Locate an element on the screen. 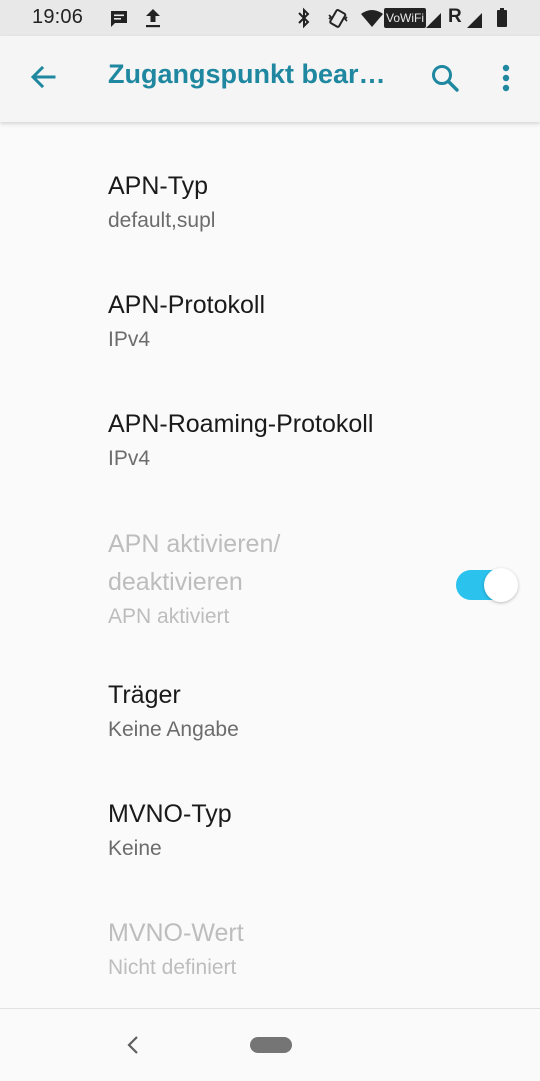 This screenshot has width=540, height=1081. pref-title-line2: deaktivieren is located at coordinates (175, 582).